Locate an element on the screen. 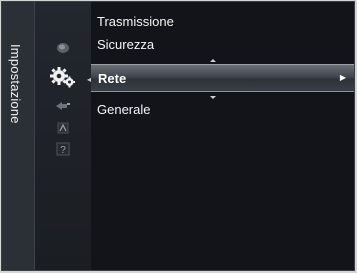 This screenshot has height=273, width=357. input-icon is located at coordinates (63, 105).